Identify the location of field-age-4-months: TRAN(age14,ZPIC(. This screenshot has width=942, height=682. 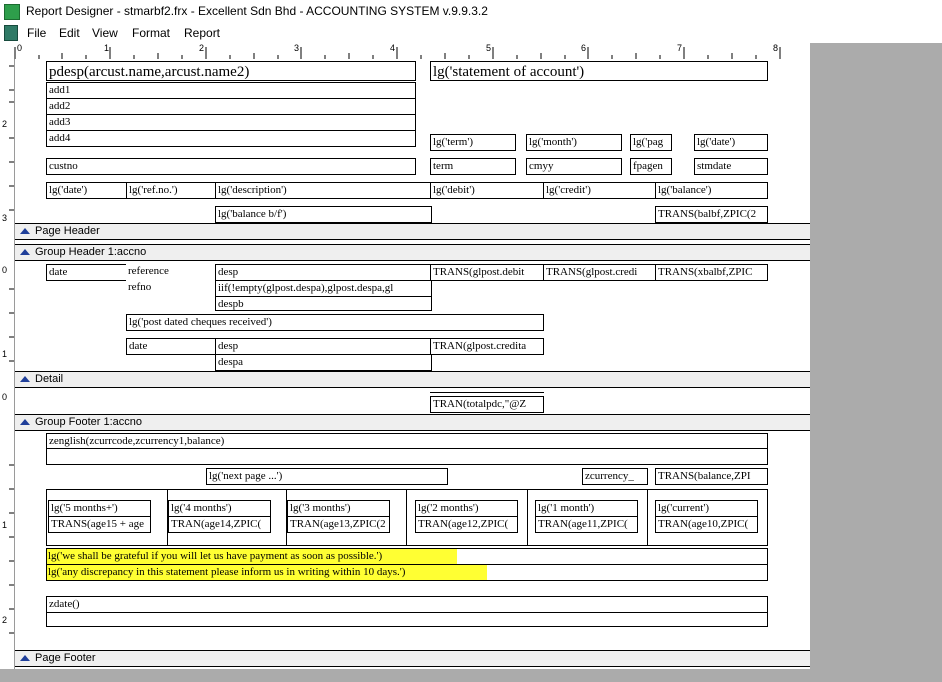
(219, 524).